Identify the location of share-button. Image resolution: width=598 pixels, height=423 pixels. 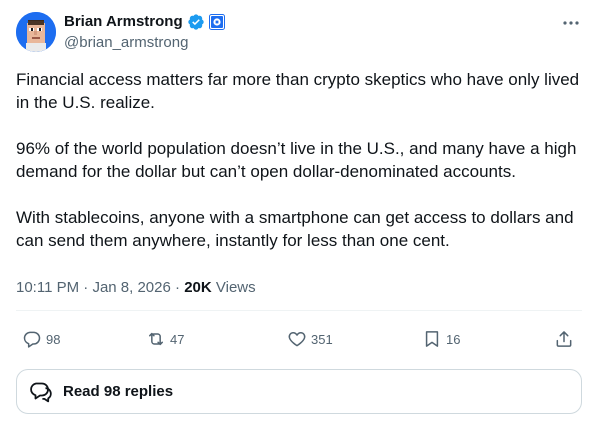
(564, 339).